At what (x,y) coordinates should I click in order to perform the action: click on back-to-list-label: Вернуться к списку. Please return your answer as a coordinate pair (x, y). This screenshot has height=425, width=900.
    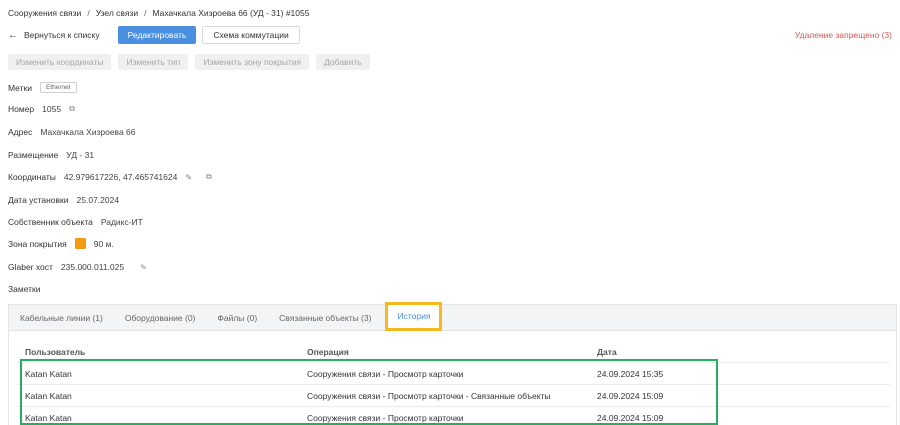
    Looking at the image, I should click on (62, 35).